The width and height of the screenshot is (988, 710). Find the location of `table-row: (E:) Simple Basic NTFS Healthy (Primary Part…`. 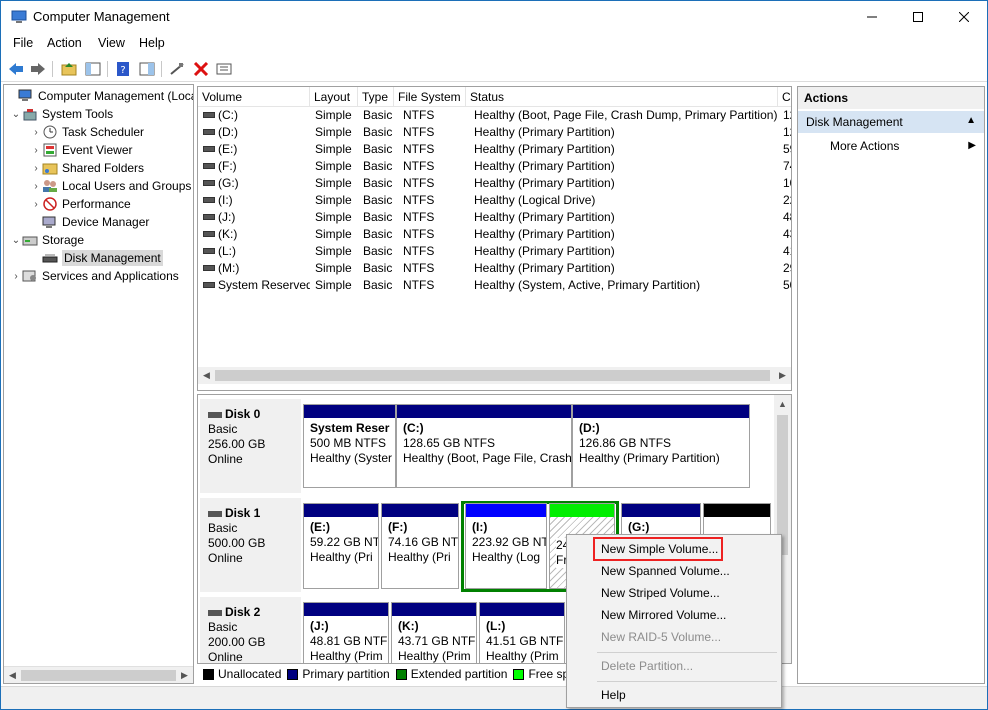

table-row: (E:) Simple Basic NTFS Healthy (Primary Part… is located at coordinates (494, 149).